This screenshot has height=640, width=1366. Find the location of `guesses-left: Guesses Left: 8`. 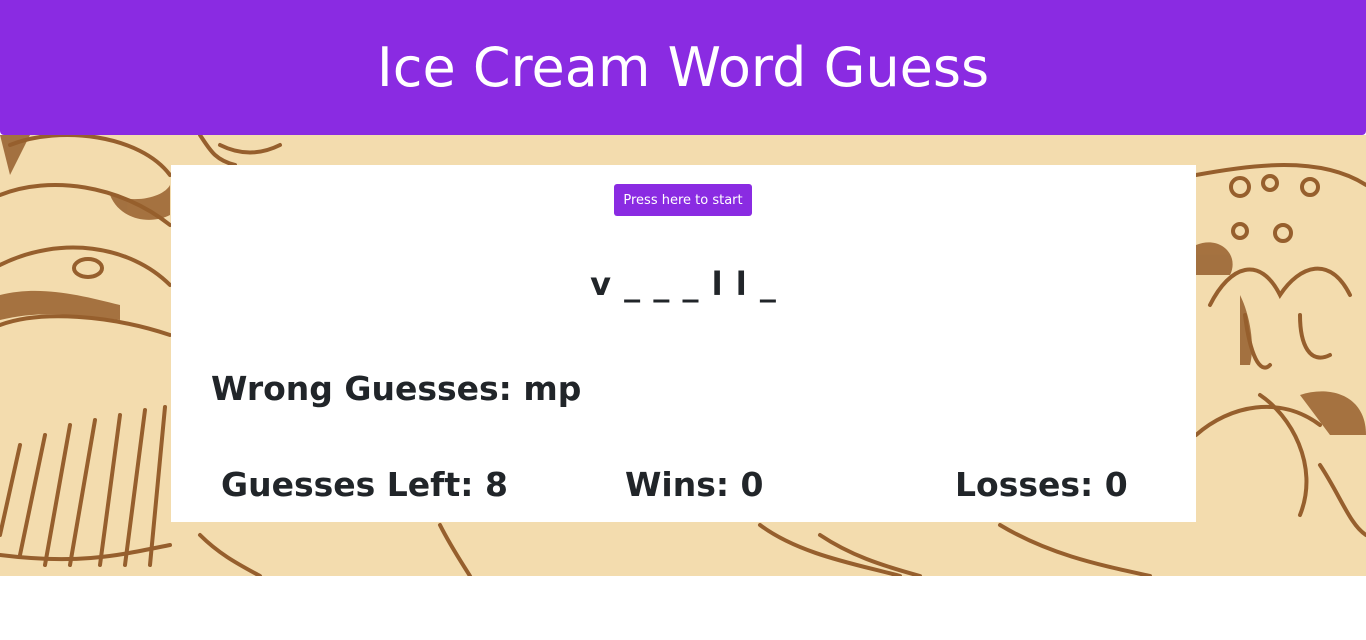

guesses-left: Guesses Left: 8 is located at coordinates (364, 484).